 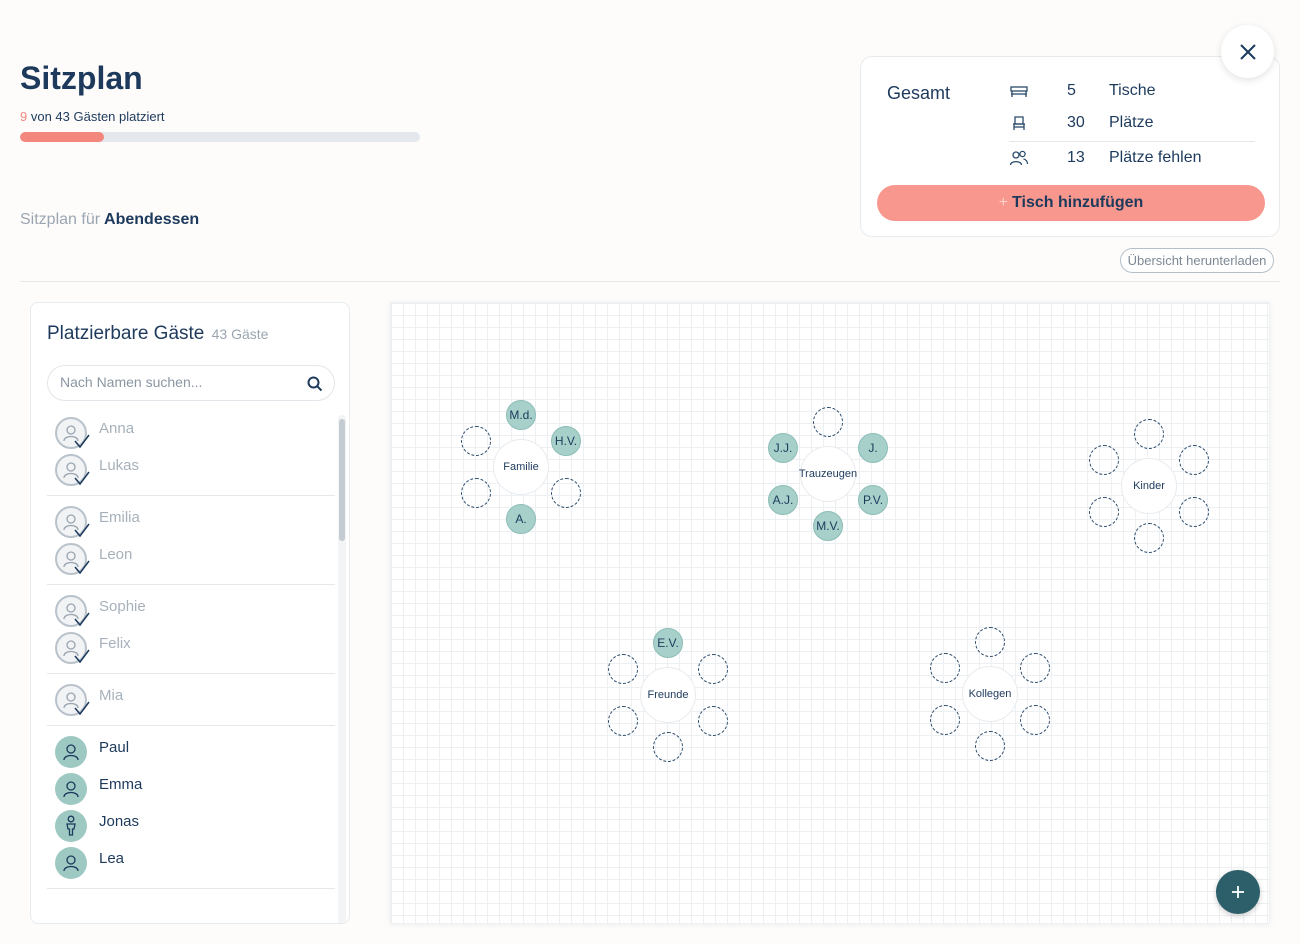 I want to click on guest-count: 43 Gäste, so click(x=240, y=334).